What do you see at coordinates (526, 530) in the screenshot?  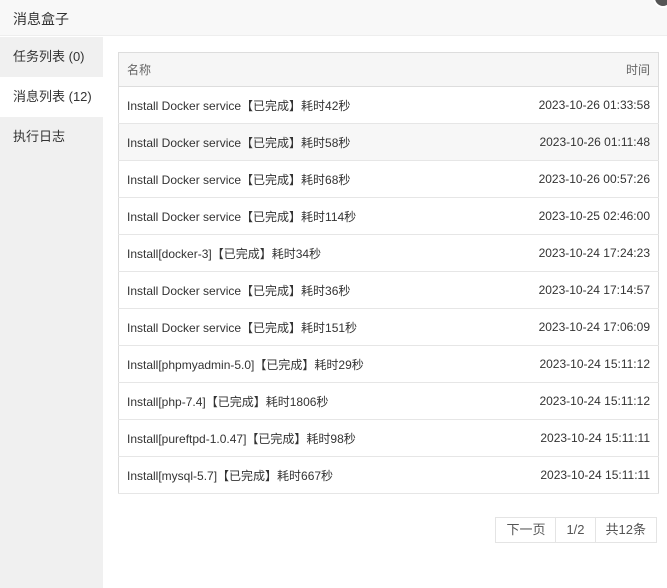 I see `next-page-button: 下一页` at bounding box center [526, 530].